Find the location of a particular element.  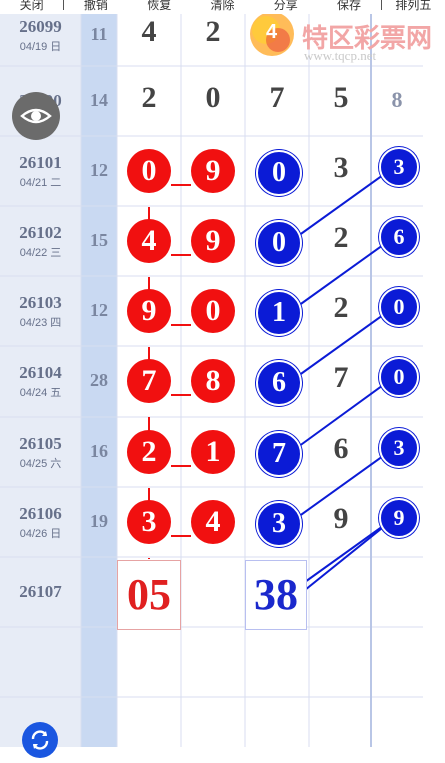

period-label: 26104 04/24 五 is located at coordinates (40, 381).